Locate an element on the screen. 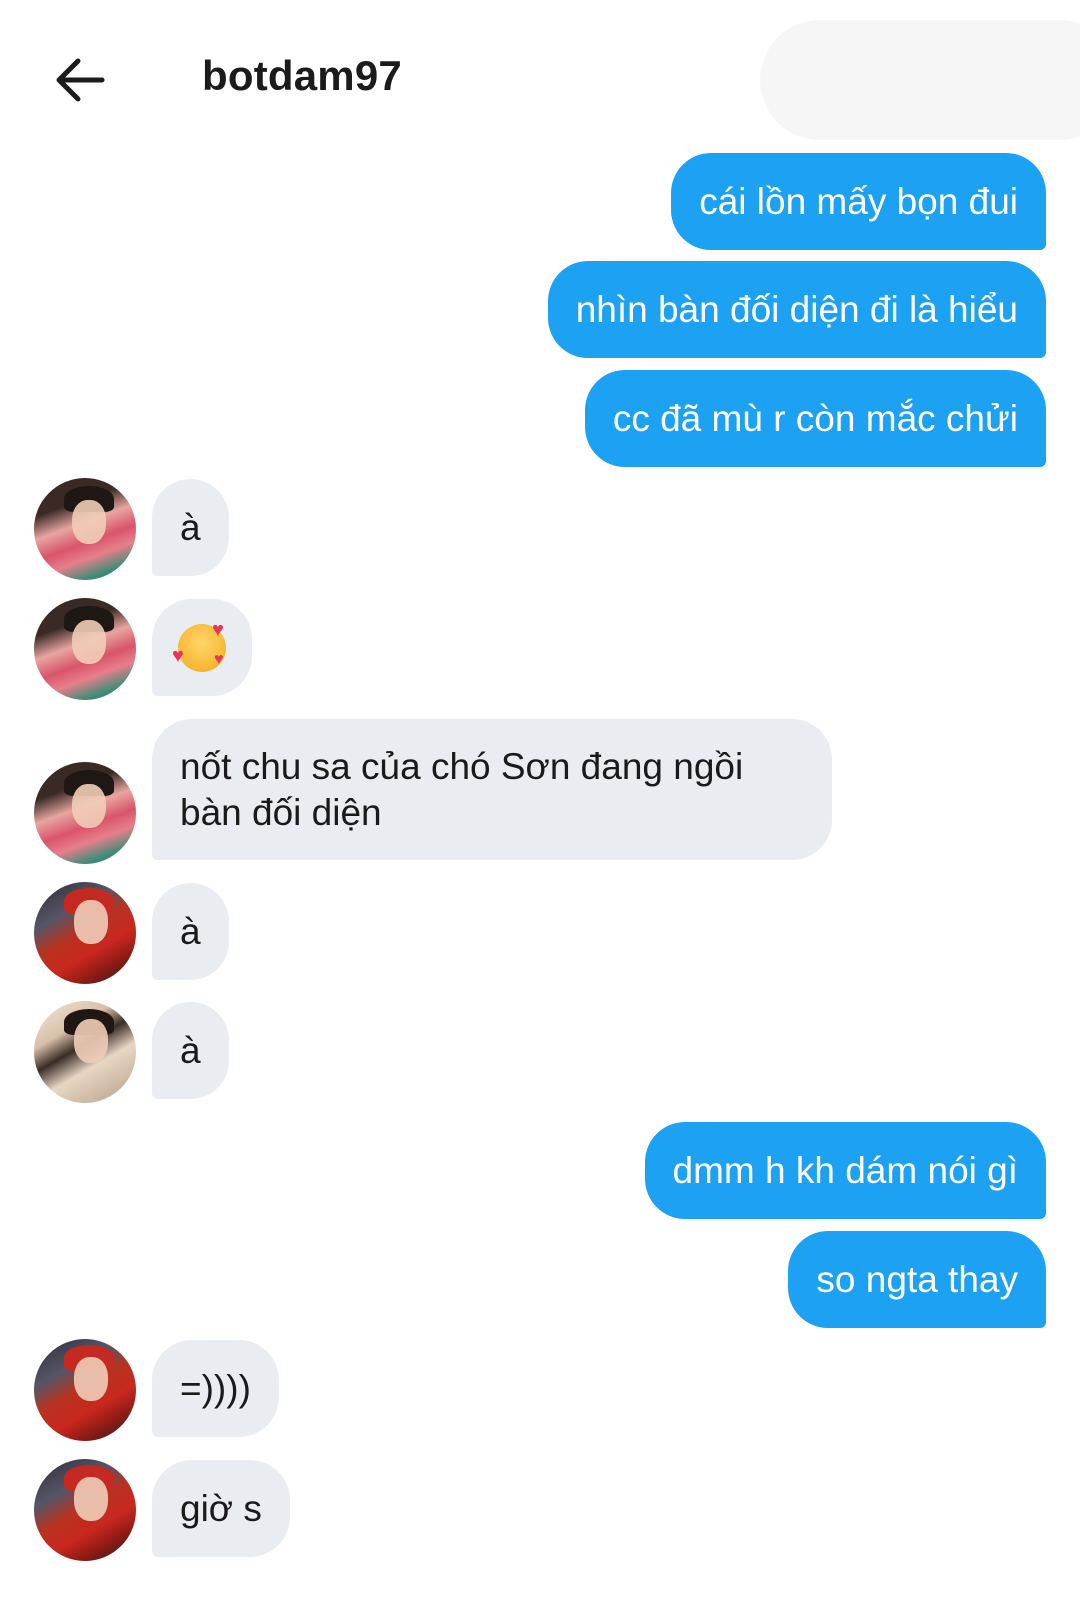  arrow-left-icon is located at coordinates (80, 80).